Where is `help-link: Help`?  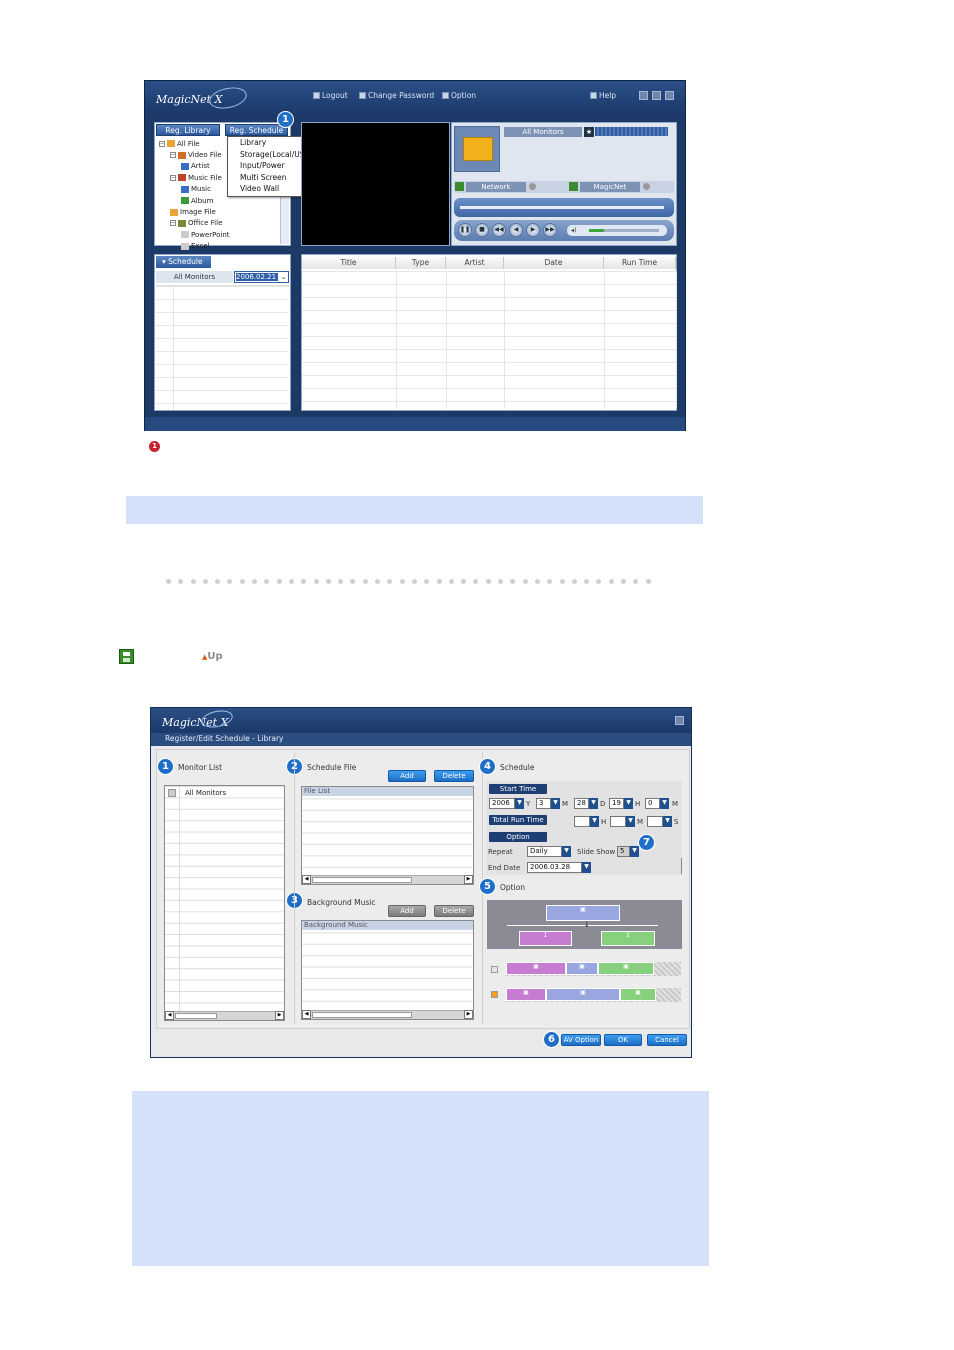 help-link: Help is located at coordinates (603, 95).